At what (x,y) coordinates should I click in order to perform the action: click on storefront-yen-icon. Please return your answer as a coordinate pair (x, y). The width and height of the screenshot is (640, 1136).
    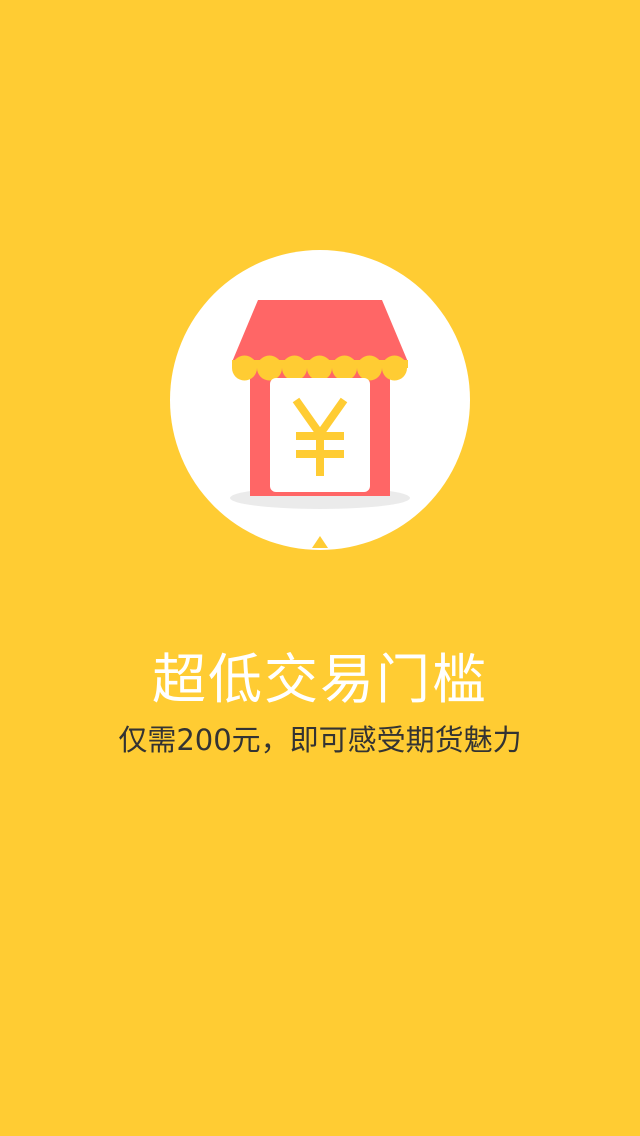
    Looking at the image, I should click on (320, 402).